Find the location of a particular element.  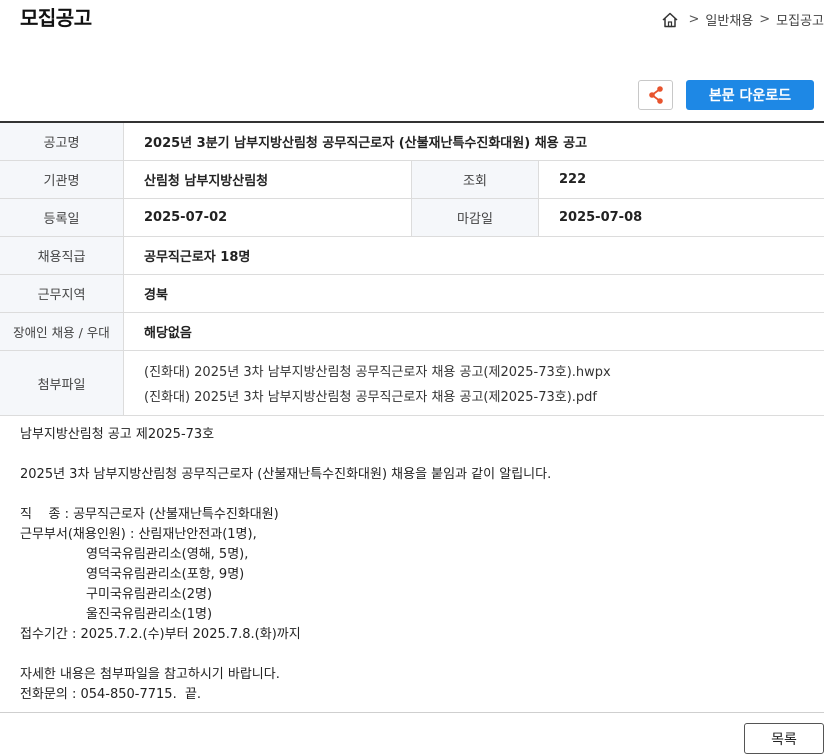

body-line: 근무부서(채용인원) : 산림재난안전과(1명), is located at coordinates (138, 534).